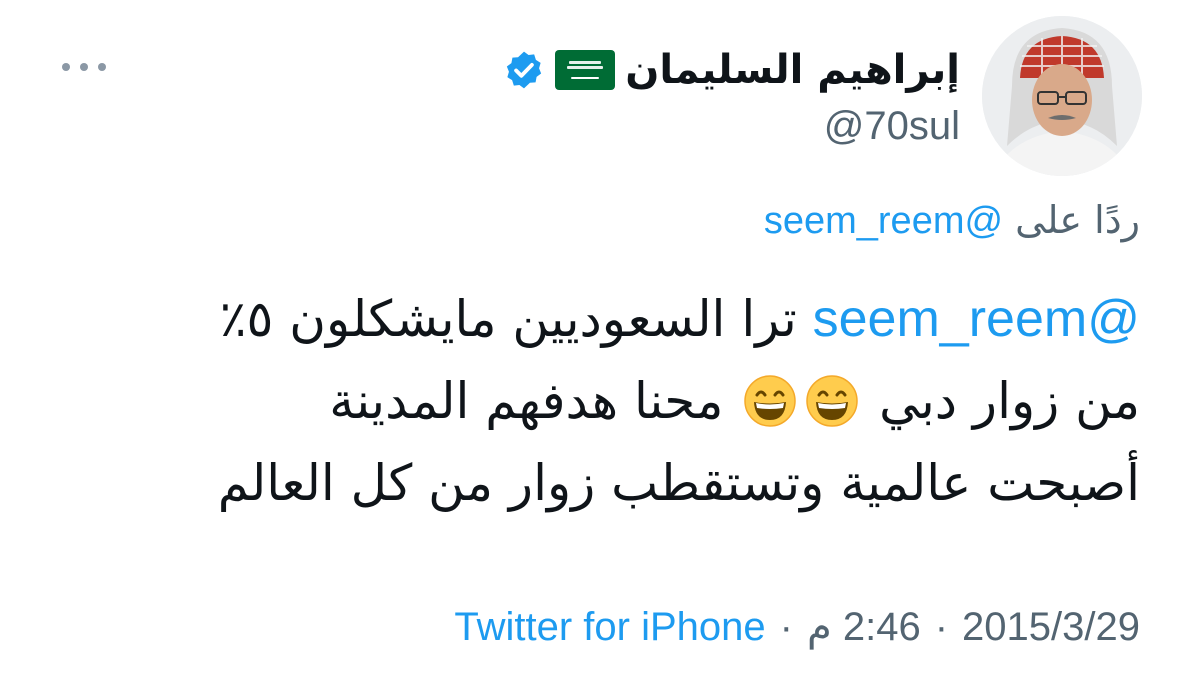 Image resolution: width=1200 pixels, height=689 pixels. I want to click on author-handle: @70sul, so click(892, 126).